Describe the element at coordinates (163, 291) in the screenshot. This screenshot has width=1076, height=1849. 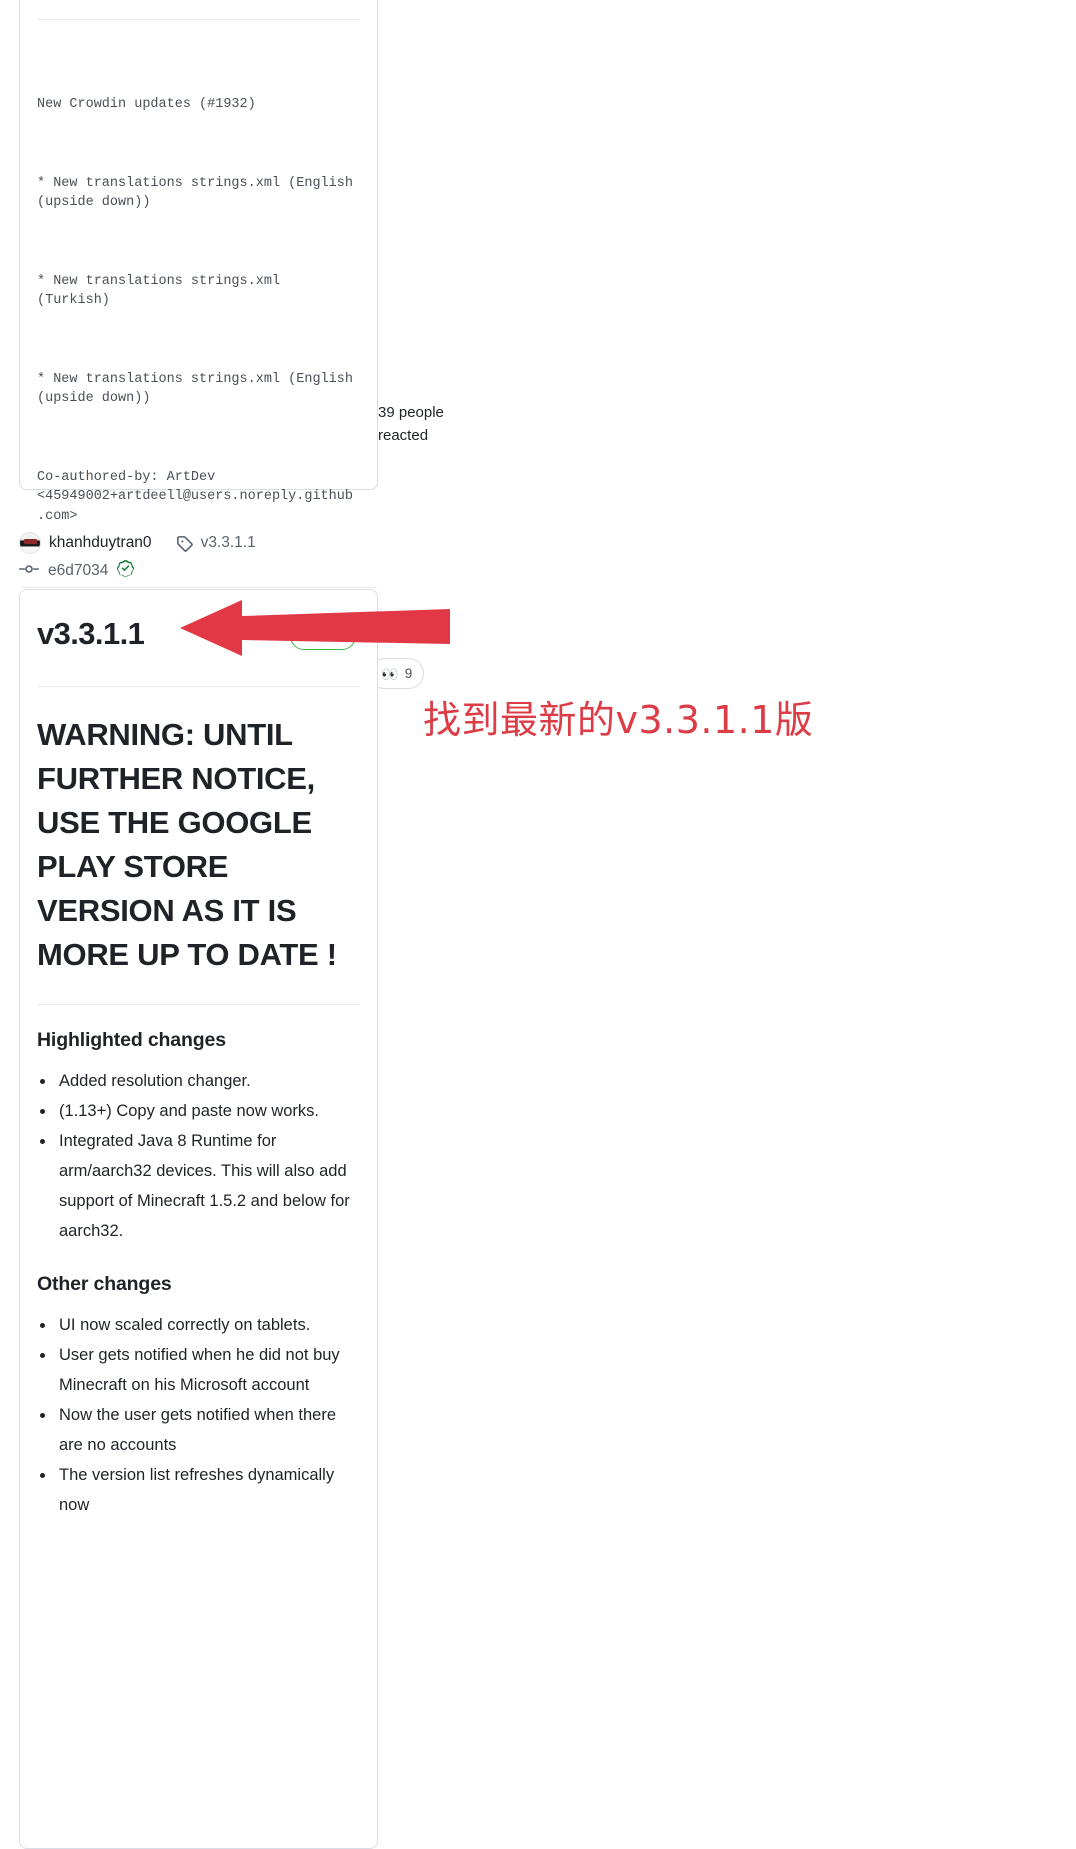
I see `commit-line: * New translations strings.xml (Turkish)` at that location.